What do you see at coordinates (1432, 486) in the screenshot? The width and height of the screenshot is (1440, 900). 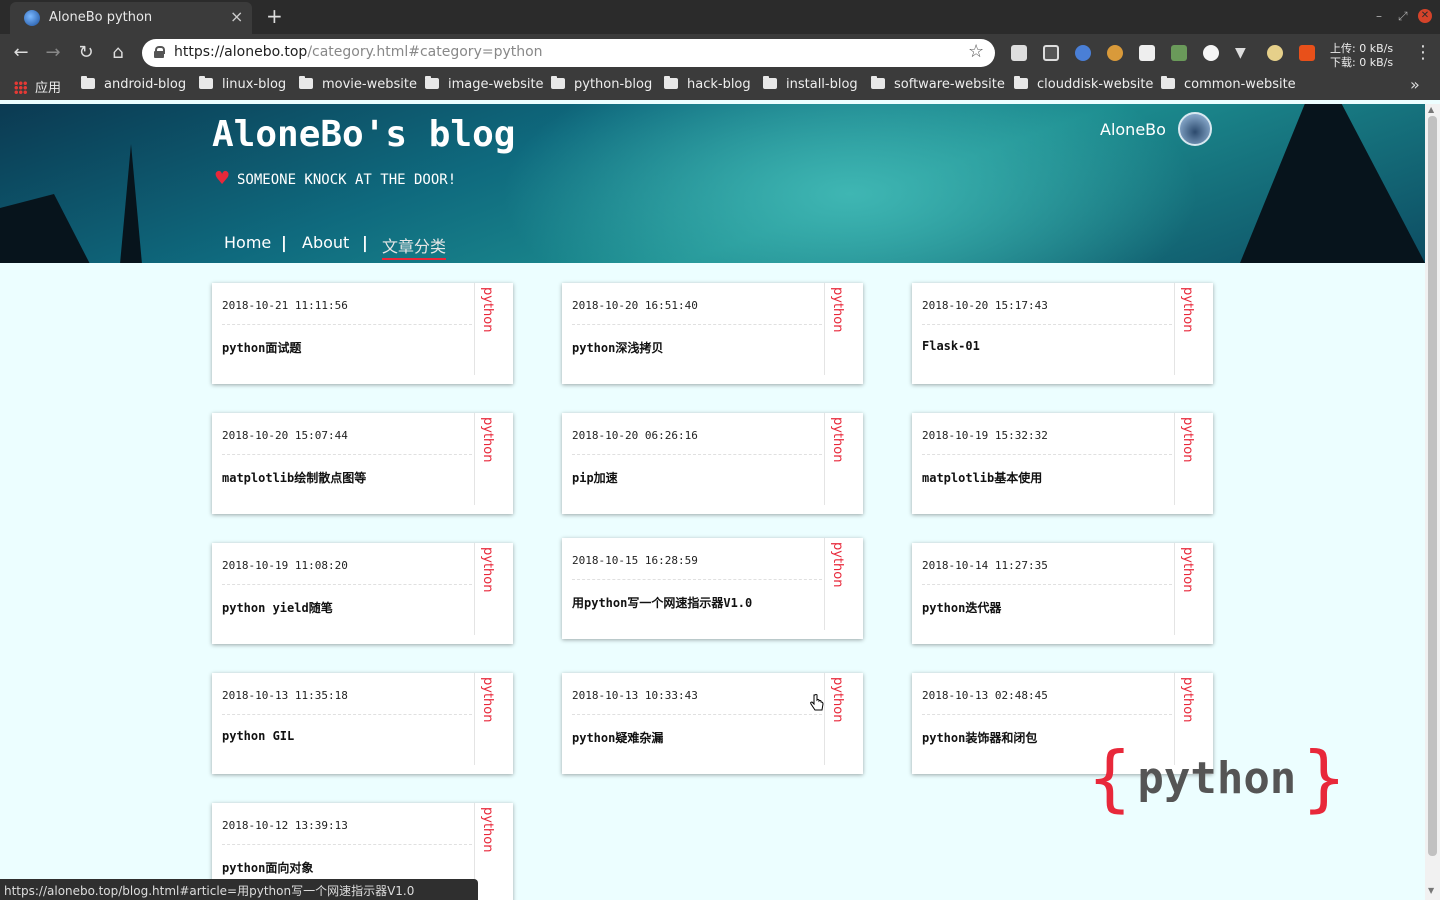 I see `scrollbar-thumb` at bounding box center [1432, 486].